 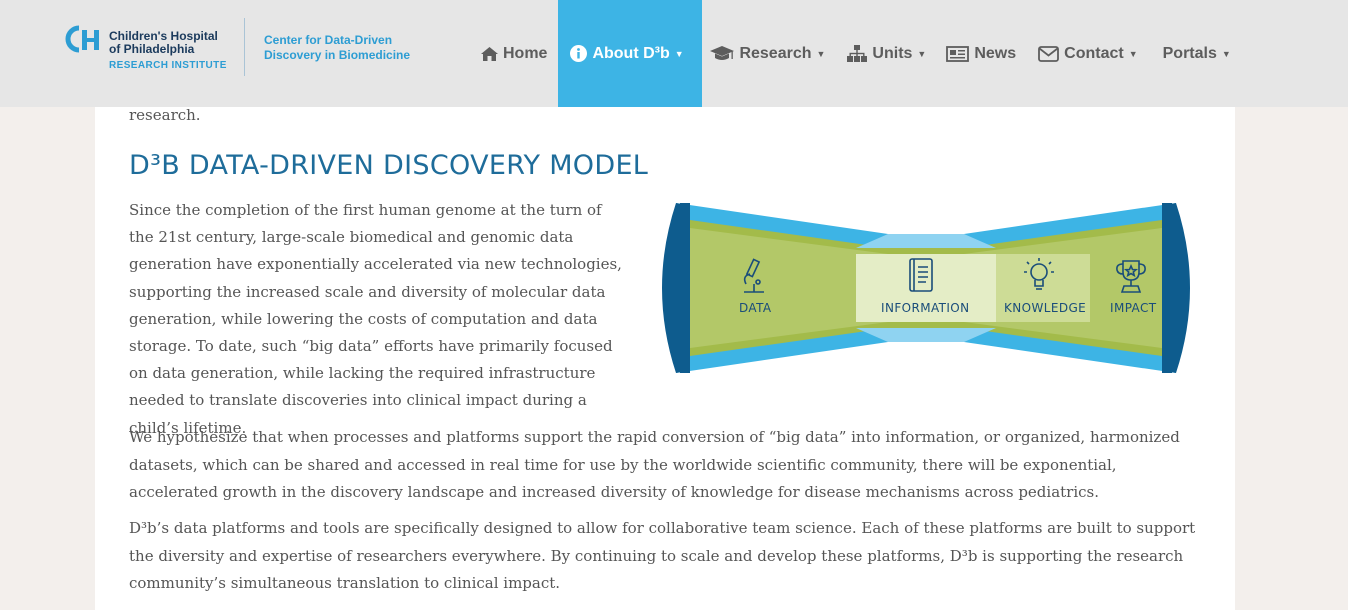 I want to click on microscope-icon, so click(x=753, y=278).